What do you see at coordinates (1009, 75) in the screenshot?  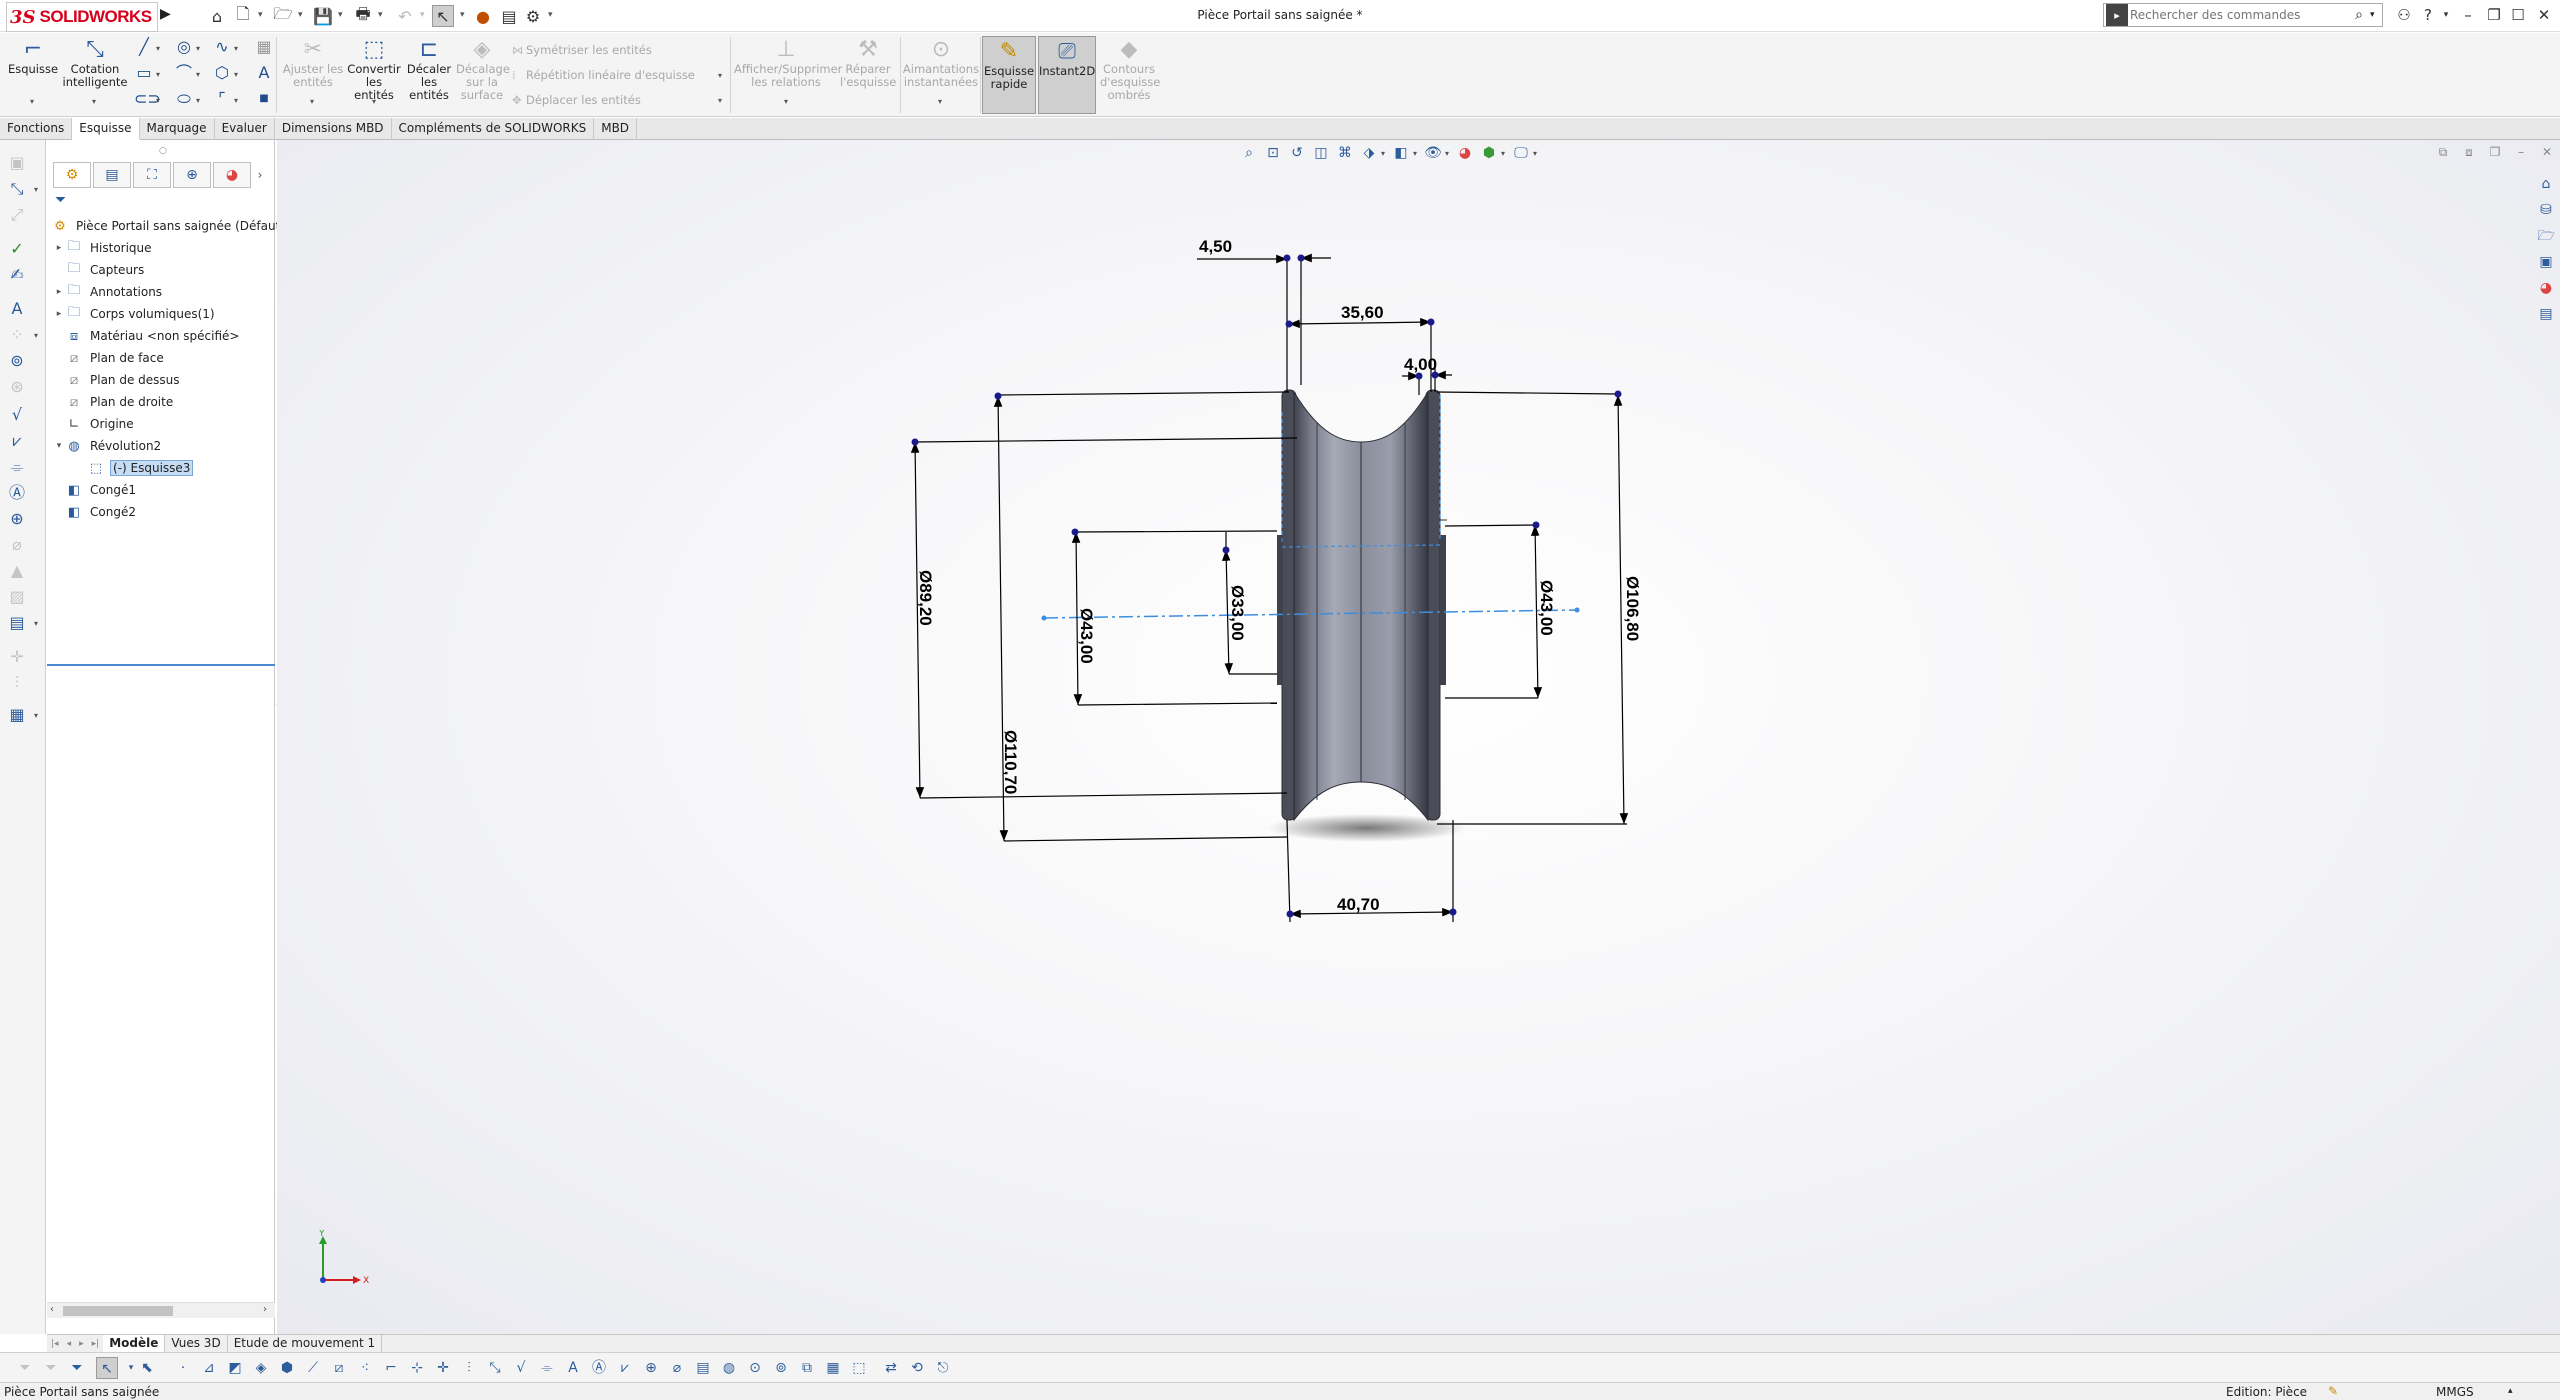 I see `rapid-sketch-button: ✎ Esquisse rapide` at bounding box center [1009, 75].